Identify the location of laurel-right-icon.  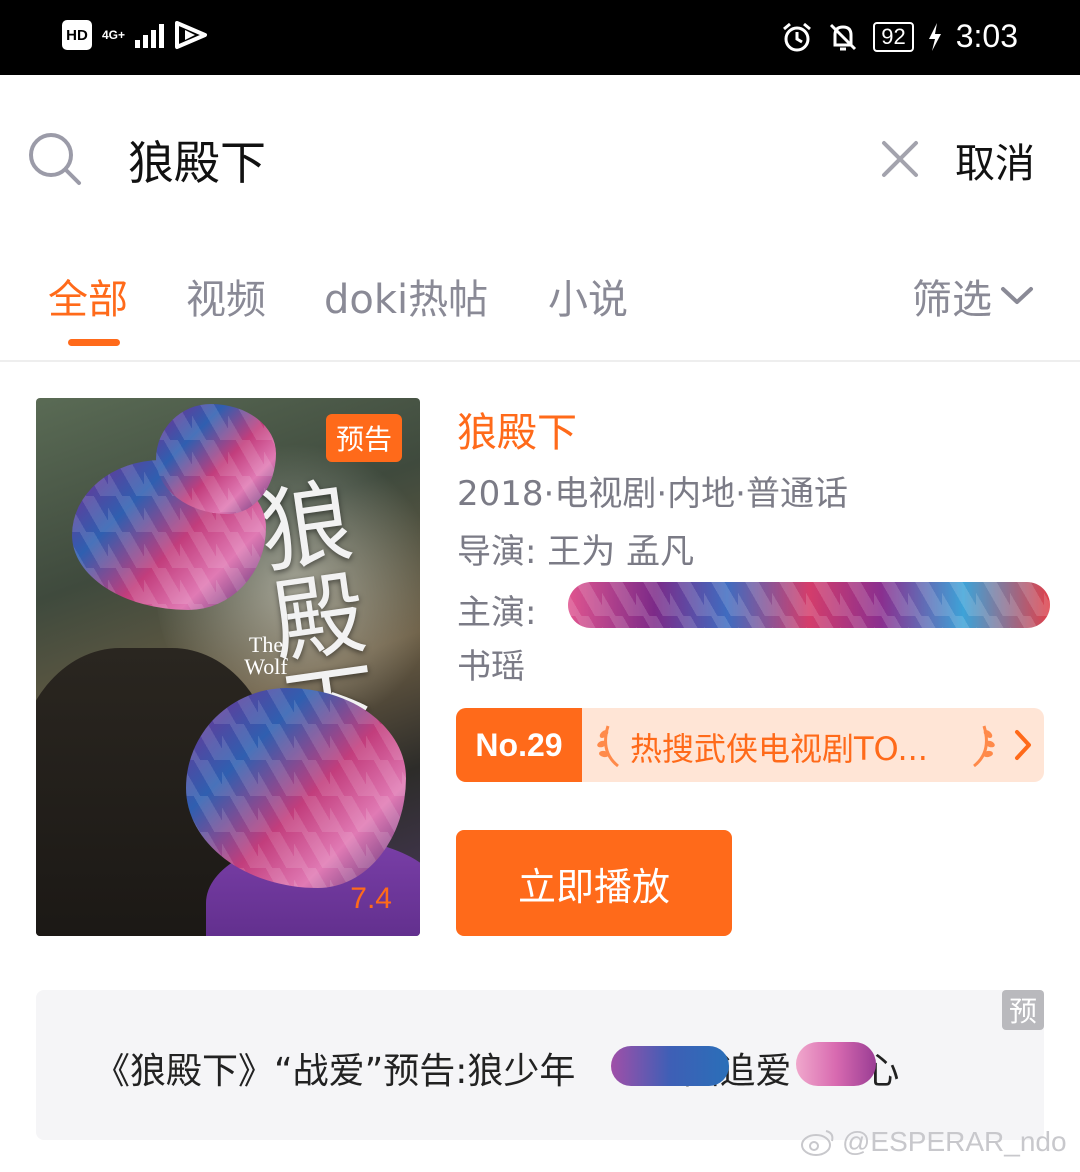
(984, 746).